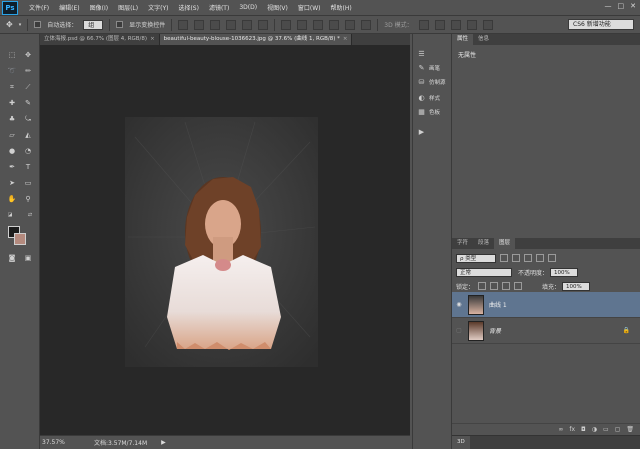 Image resolution: width=640 pixels, height=449 pixels. I want to click on lock-image-icon, so click(494, 286).